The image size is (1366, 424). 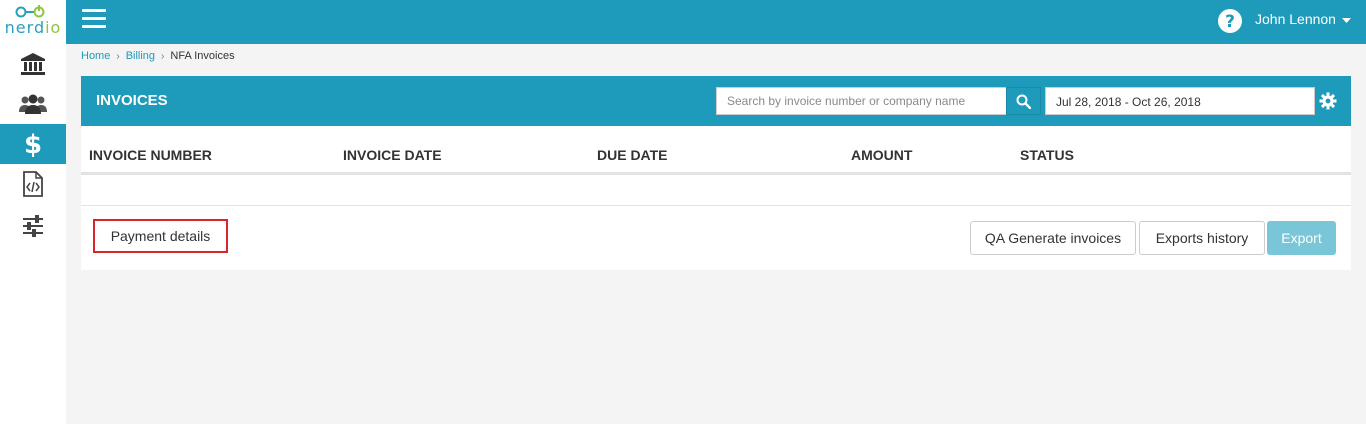 I want to click on date-range-picker: Jul 28, 2018 - Oct 26, 2018, so click(x=1180, y=101).